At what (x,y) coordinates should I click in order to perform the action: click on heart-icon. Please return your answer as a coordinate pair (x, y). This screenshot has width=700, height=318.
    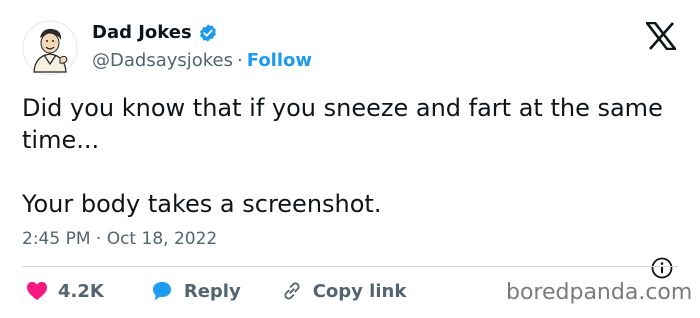
    Looking at the image, I should click on (37, 291).